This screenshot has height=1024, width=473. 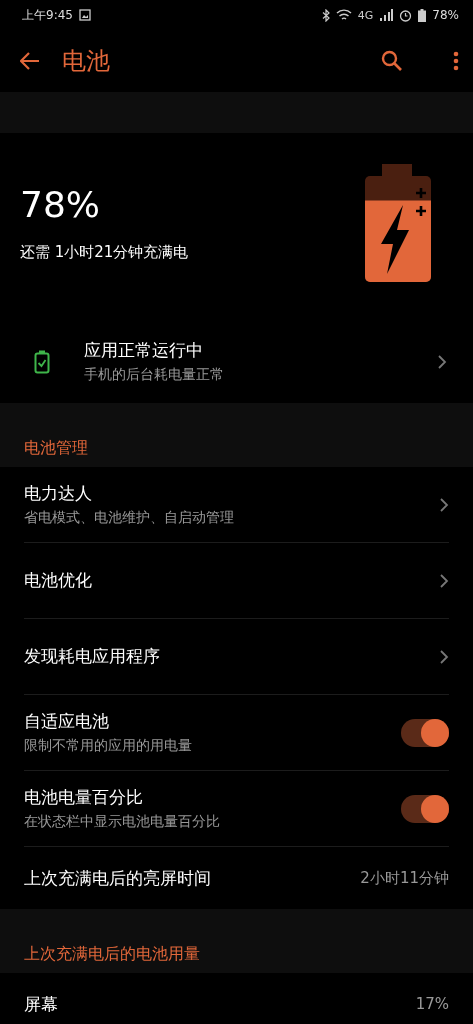 What do you see at coordinates (343, 15) in the screenshot?
I see `wifi-icon` at bounding box center [343, 15].